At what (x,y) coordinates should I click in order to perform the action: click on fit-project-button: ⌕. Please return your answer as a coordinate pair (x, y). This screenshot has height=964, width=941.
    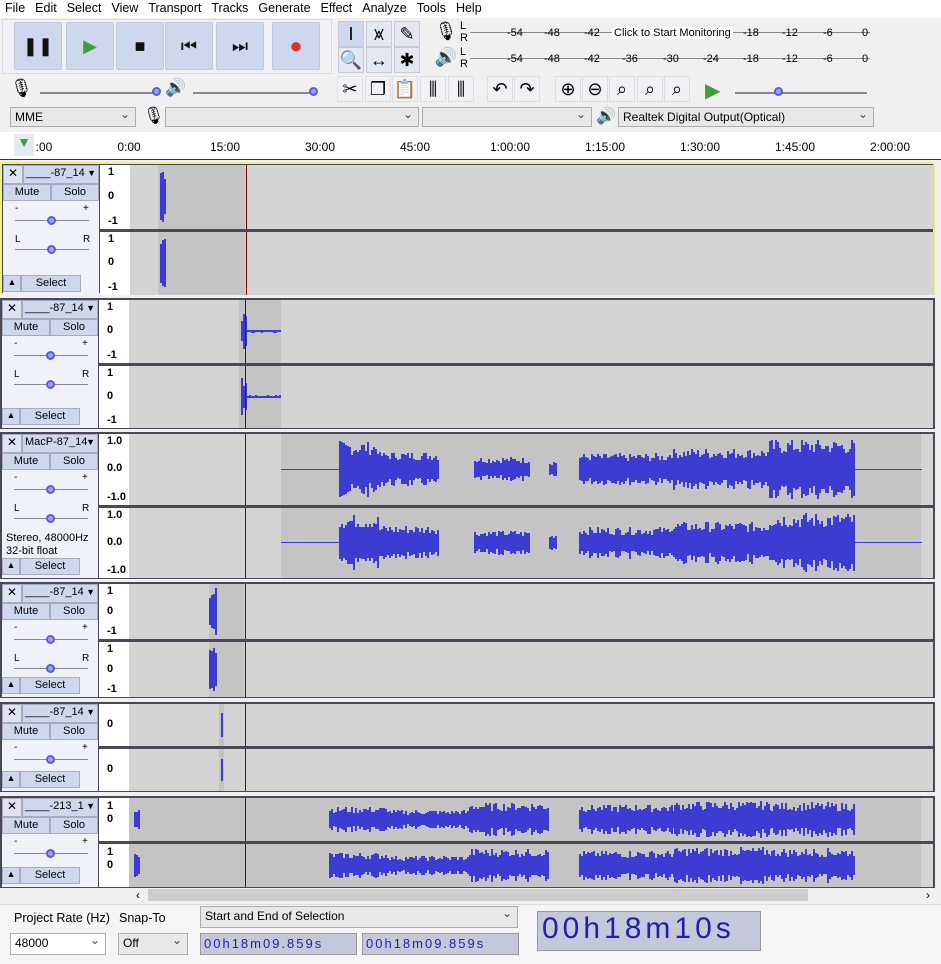
    Looking at the image, I should click on (650, 89).